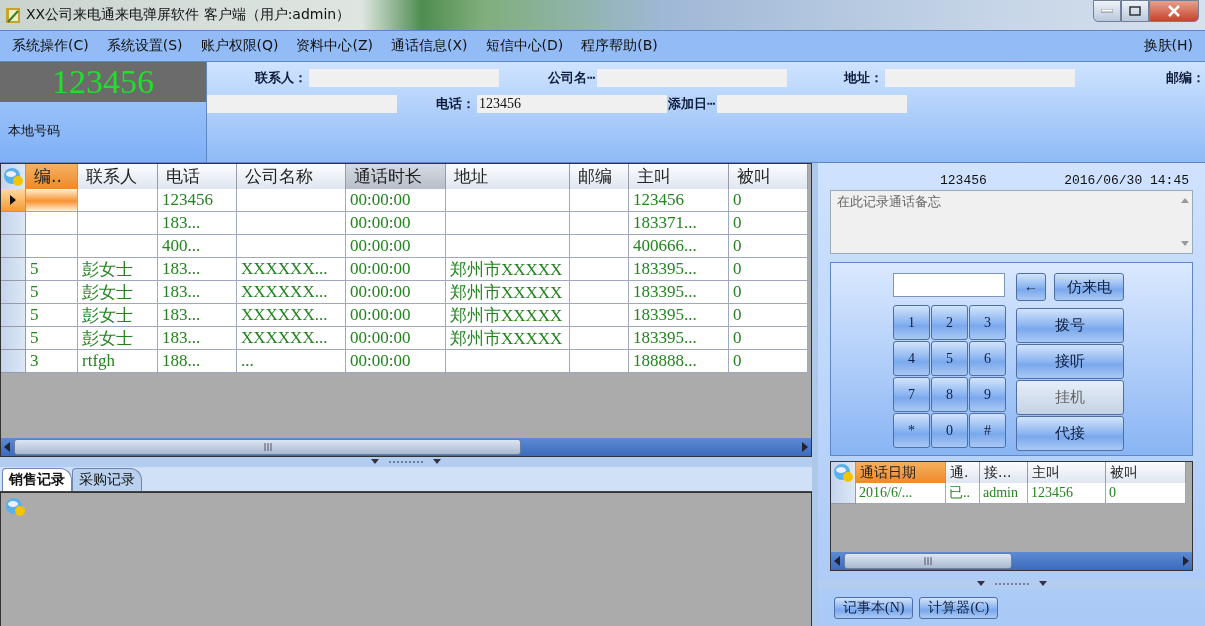 This screenshot has width=1205, height=626. Describe the element at coordinates (1185, 243) in the screenshot. I see `scroll-down-icon` at that location.